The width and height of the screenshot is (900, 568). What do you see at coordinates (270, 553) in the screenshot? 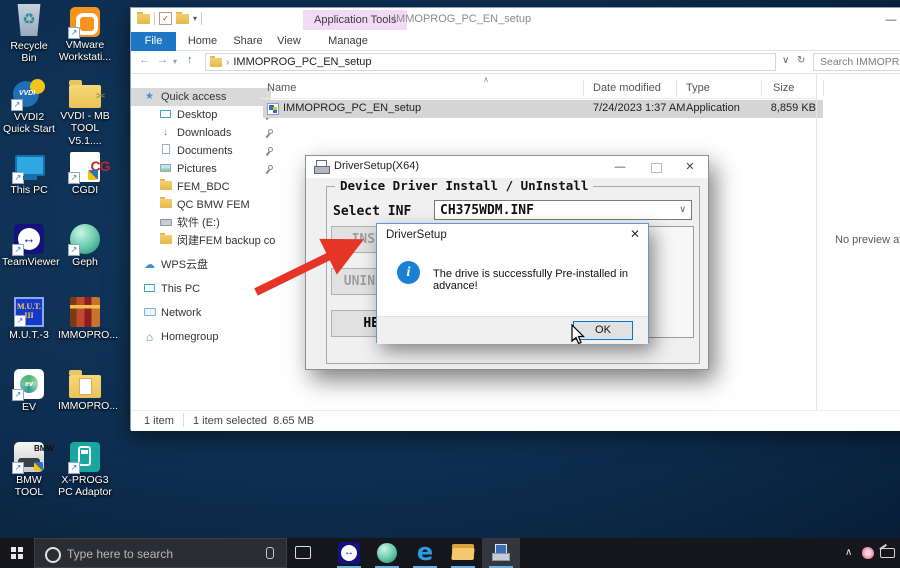
I see `microphone-icon` at bounding box center [270, 553].